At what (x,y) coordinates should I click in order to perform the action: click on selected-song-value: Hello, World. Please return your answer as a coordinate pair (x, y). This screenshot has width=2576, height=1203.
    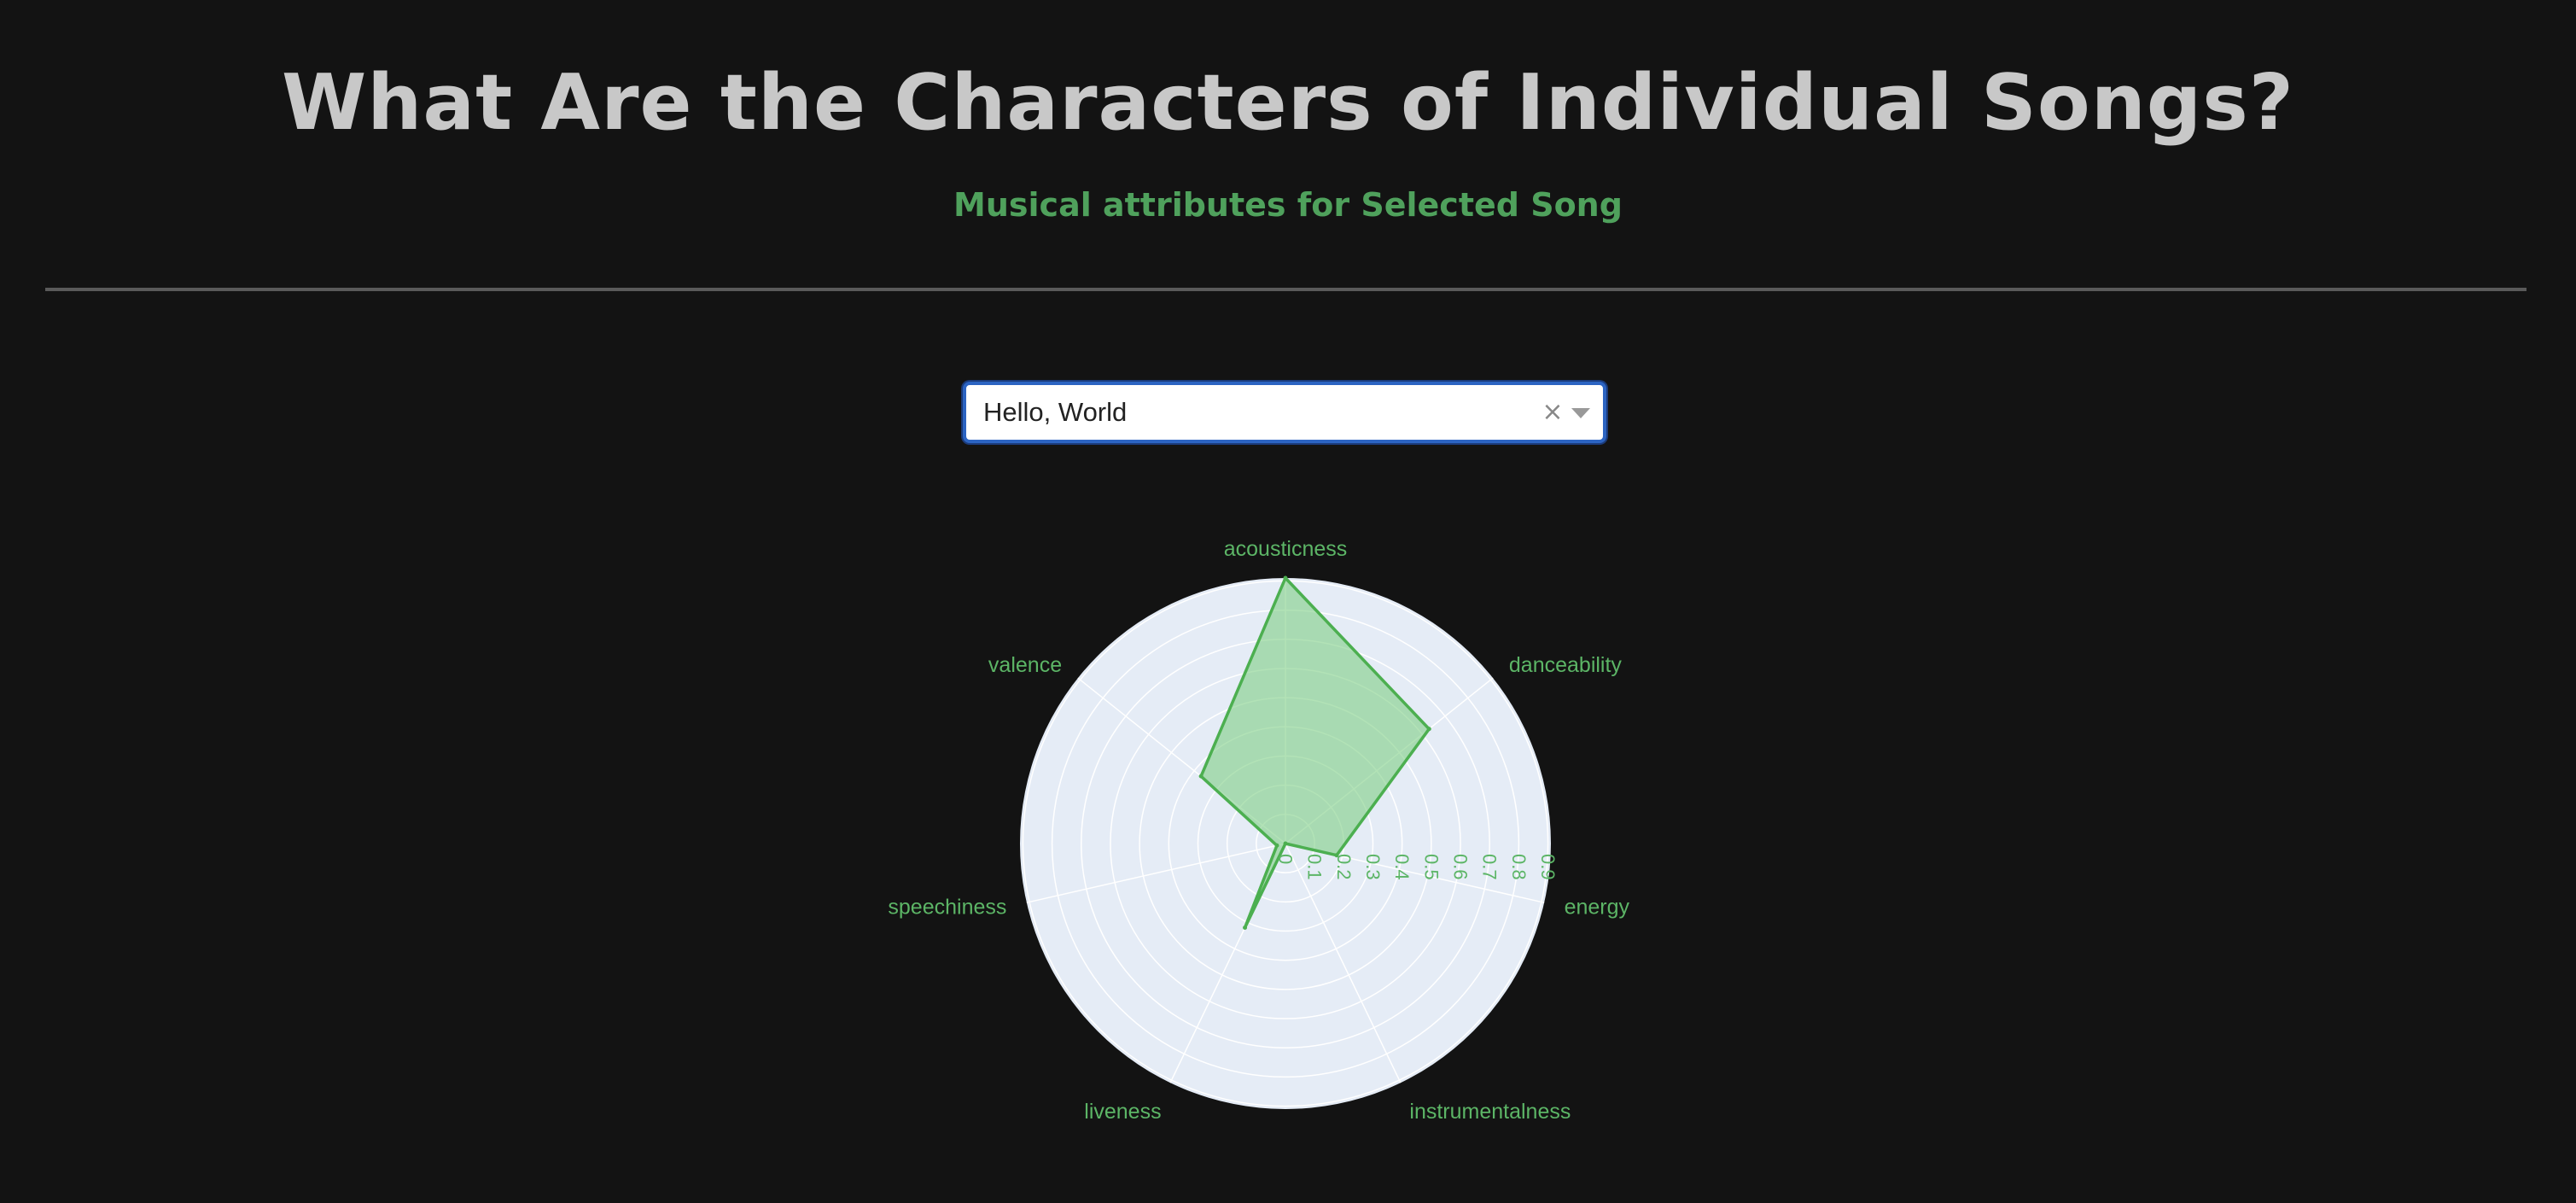
    Looking at the image, I should click on (1055, 412).